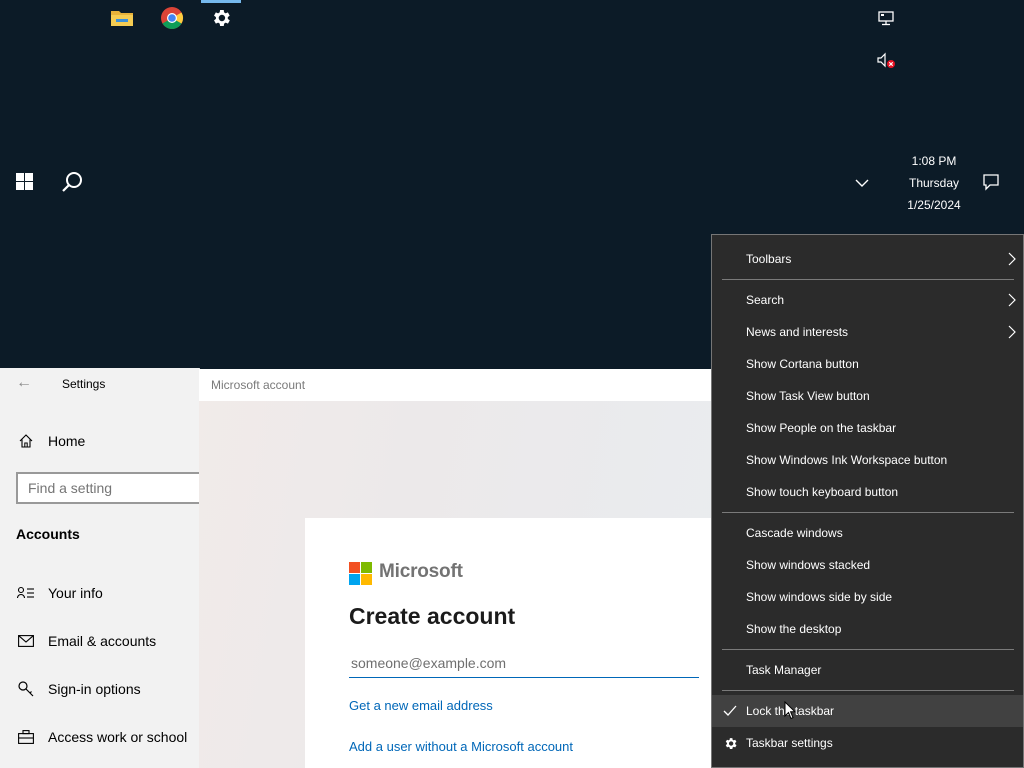 The width and height of the screenshot is (1024, 768). What do you see at coordinates (730, 743) in the screenshot?
I see `gear-icon` at bounding box center [730, 743].